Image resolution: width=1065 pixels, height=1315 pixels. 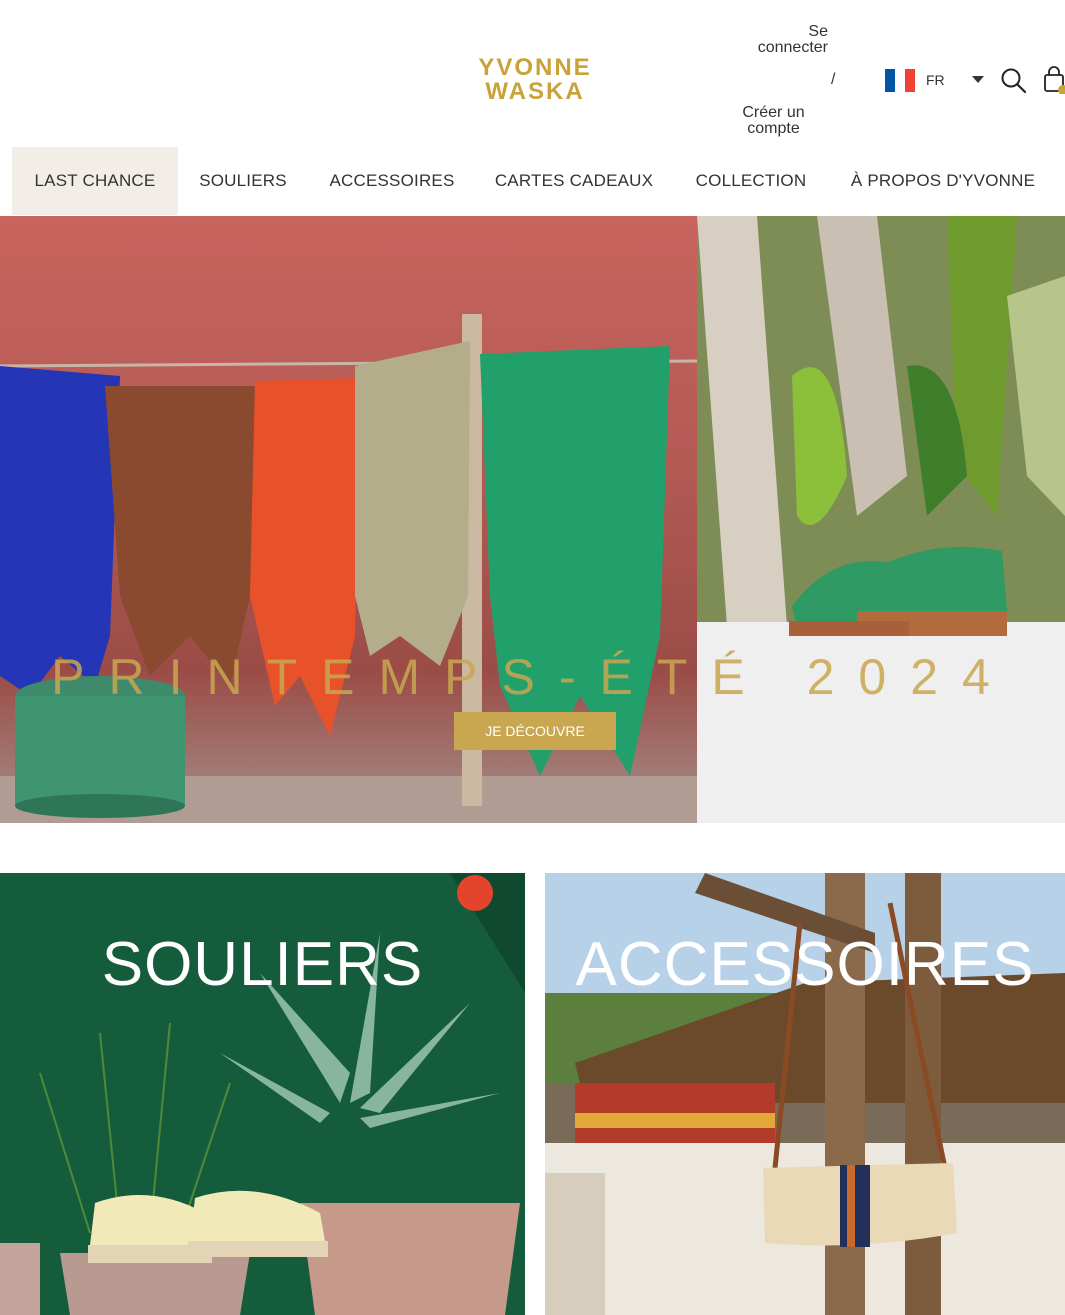 I want to click on signup-link: Créer un compte, so click(x=773, y=121).